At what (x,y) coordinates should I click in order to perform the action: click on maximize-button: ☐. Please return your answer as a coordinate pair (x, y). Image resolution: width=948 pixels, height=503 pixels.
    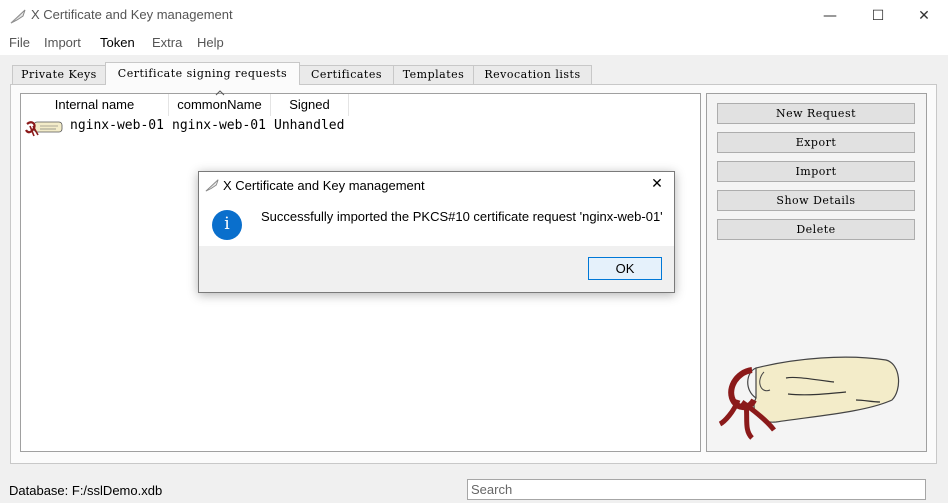
    Looking at the image, I should click on (878, 15).